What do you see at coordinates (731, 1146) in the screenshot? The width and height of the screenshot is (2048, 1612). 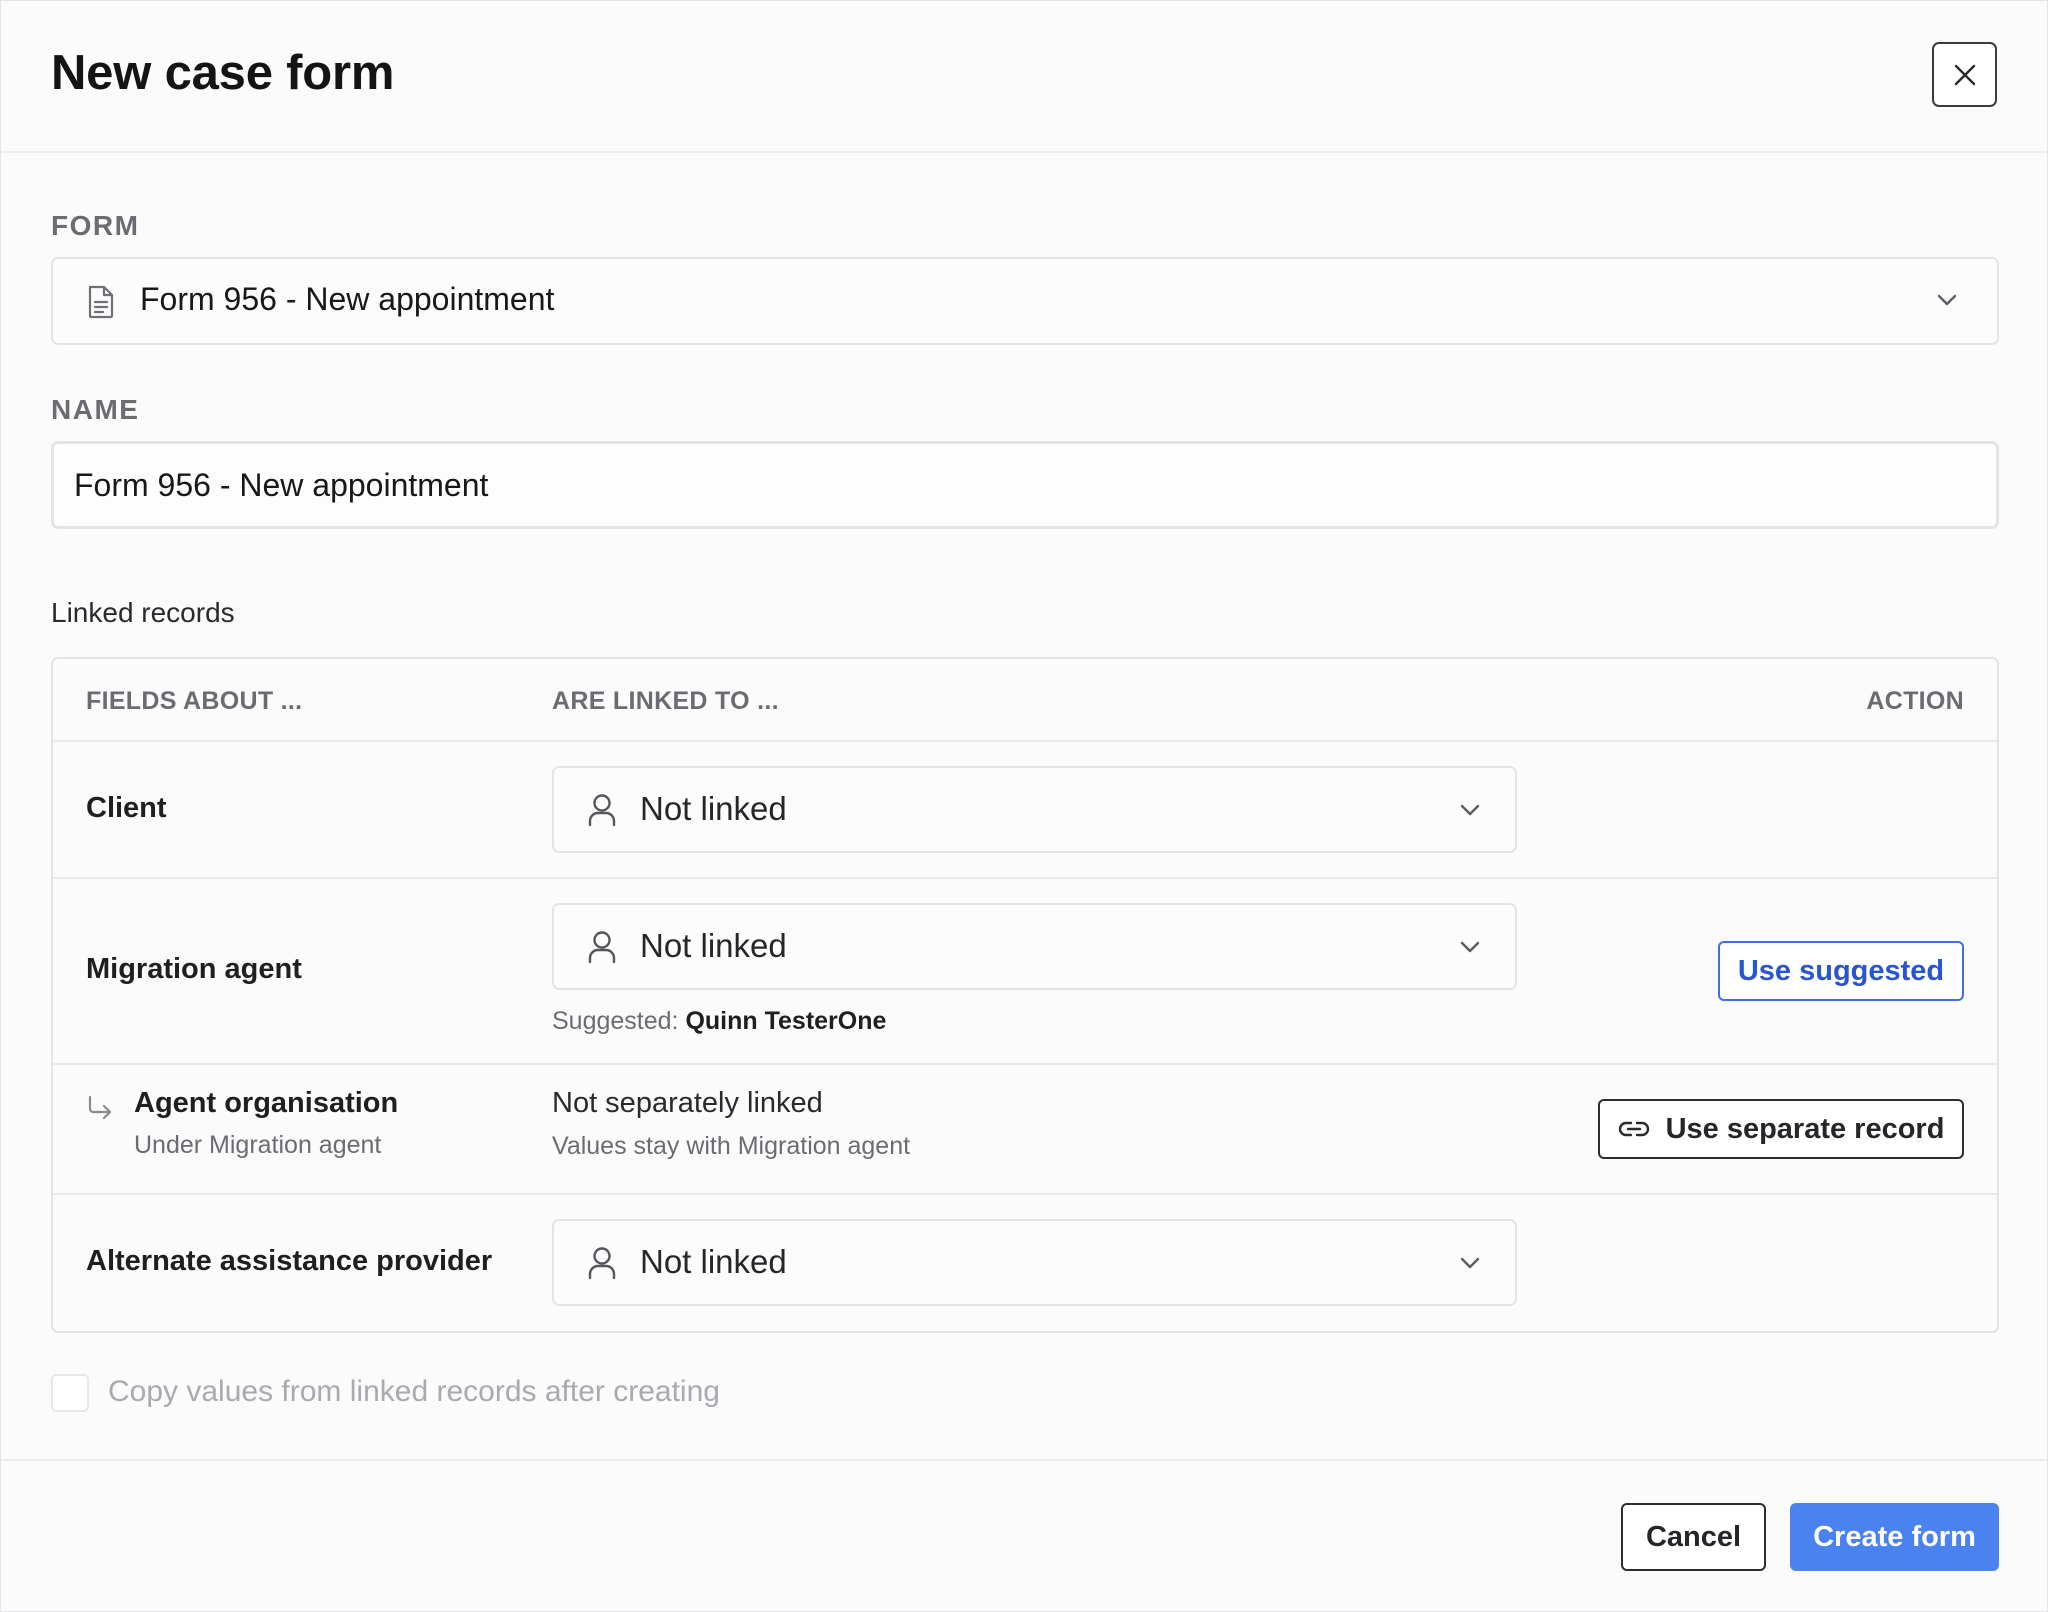 I see `values-stay-note: Values stay with Migration agent` at bounding box center [731, 1146].